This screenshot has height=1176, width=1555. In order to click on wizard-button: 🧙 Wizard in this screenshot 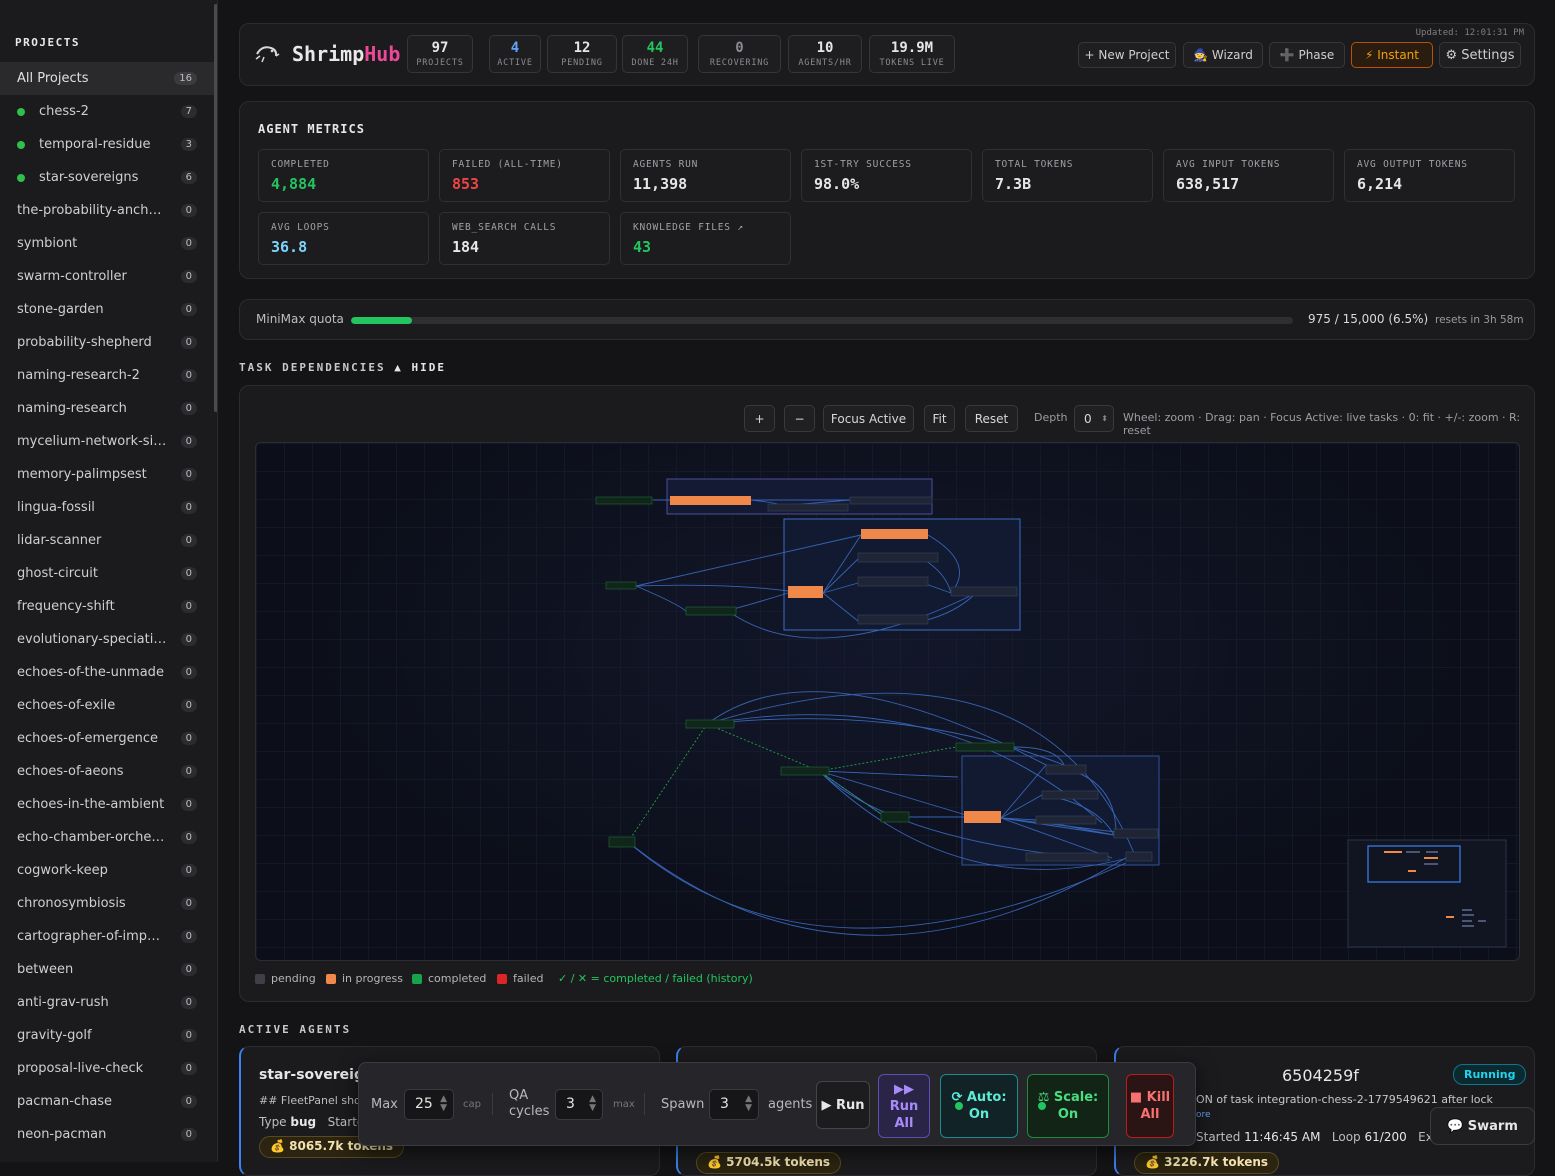, I will do `click(1223, 55)`.